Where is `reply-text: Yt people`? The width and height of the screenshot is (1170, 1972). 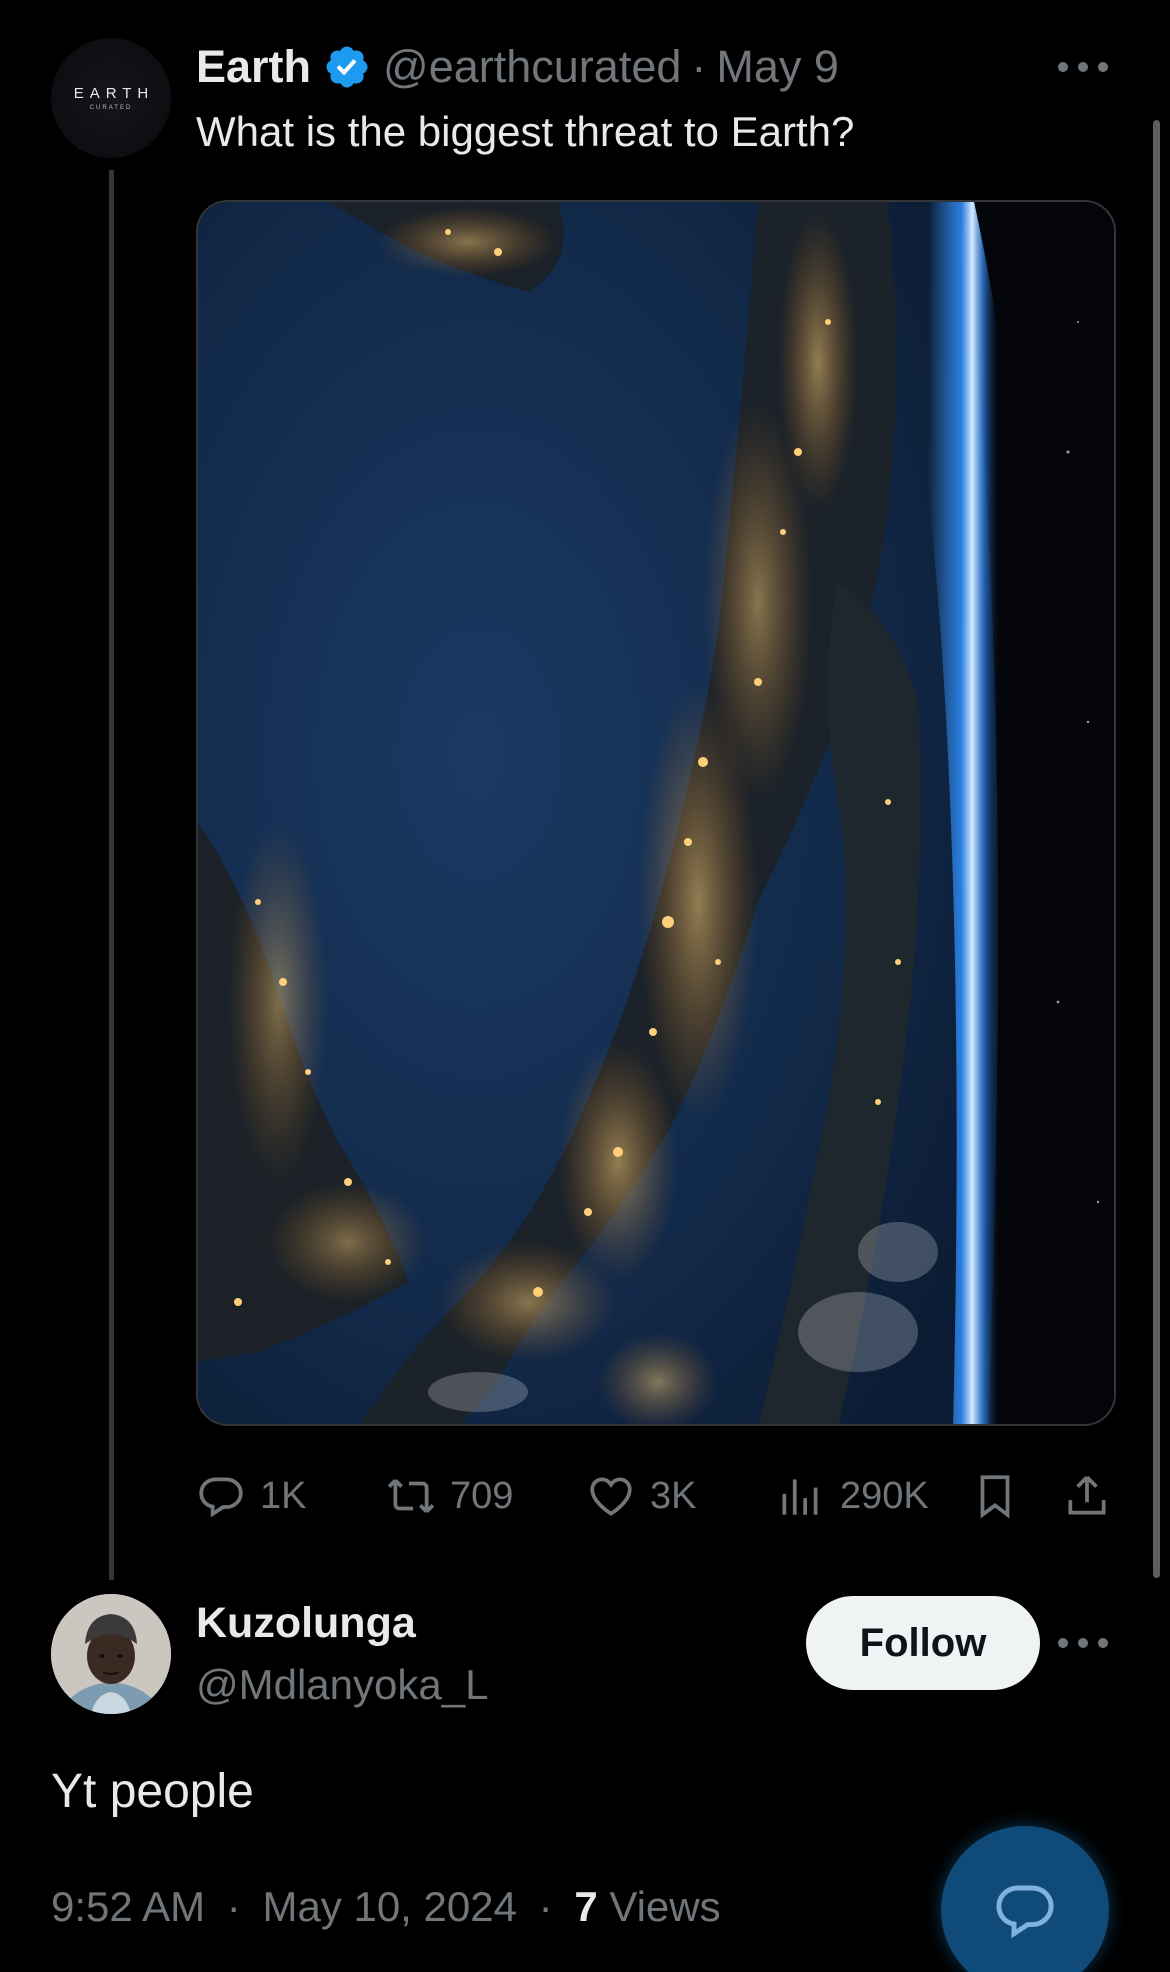 reply-text: Yt people is located at coordinates (152, 1791).